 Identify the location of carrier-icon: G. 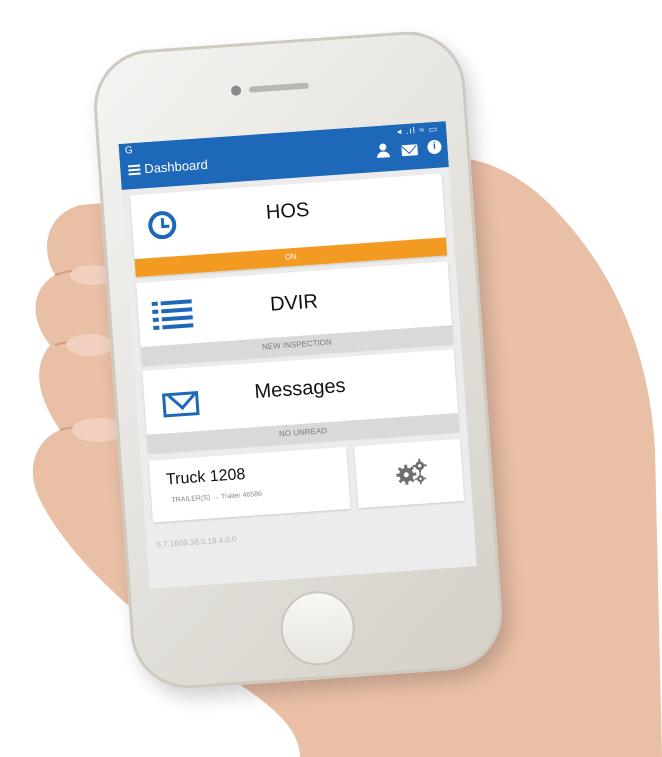
(129, 151).